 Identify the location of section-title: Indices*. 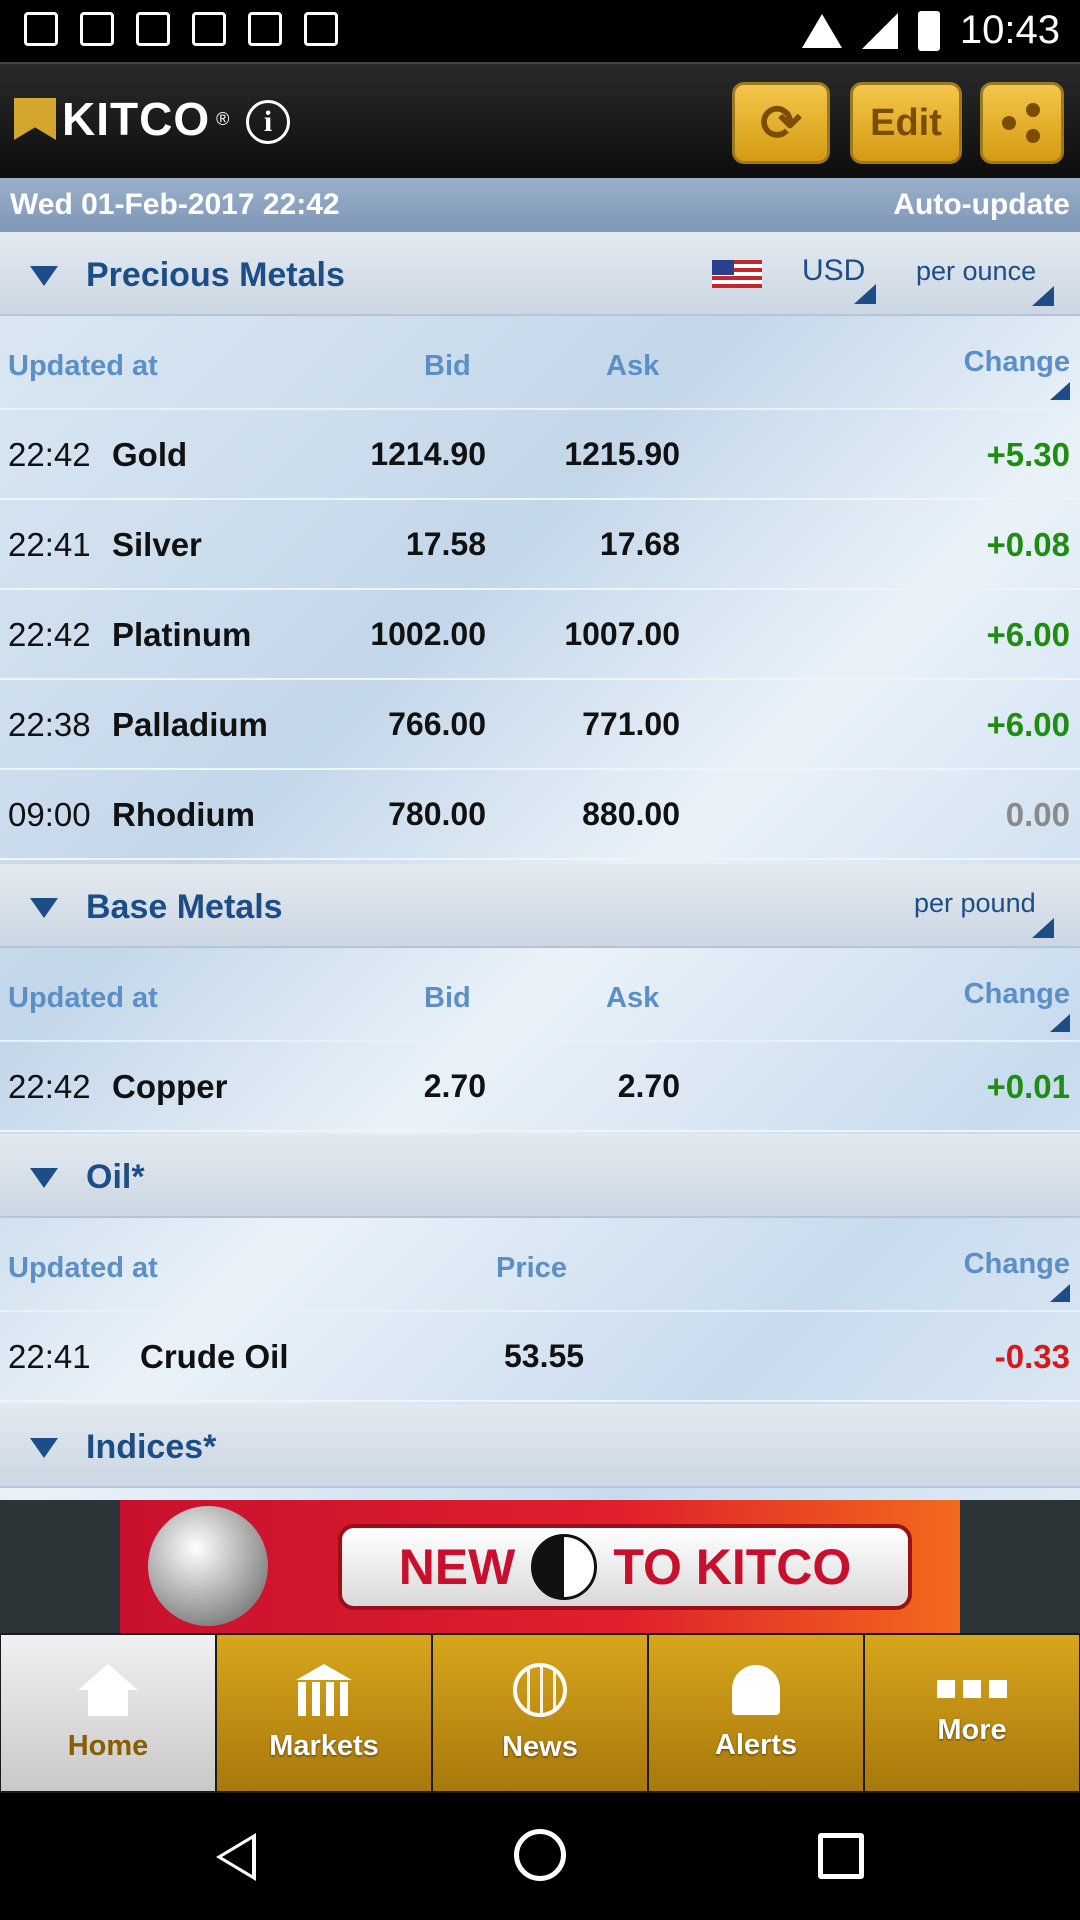
(151, 1447).